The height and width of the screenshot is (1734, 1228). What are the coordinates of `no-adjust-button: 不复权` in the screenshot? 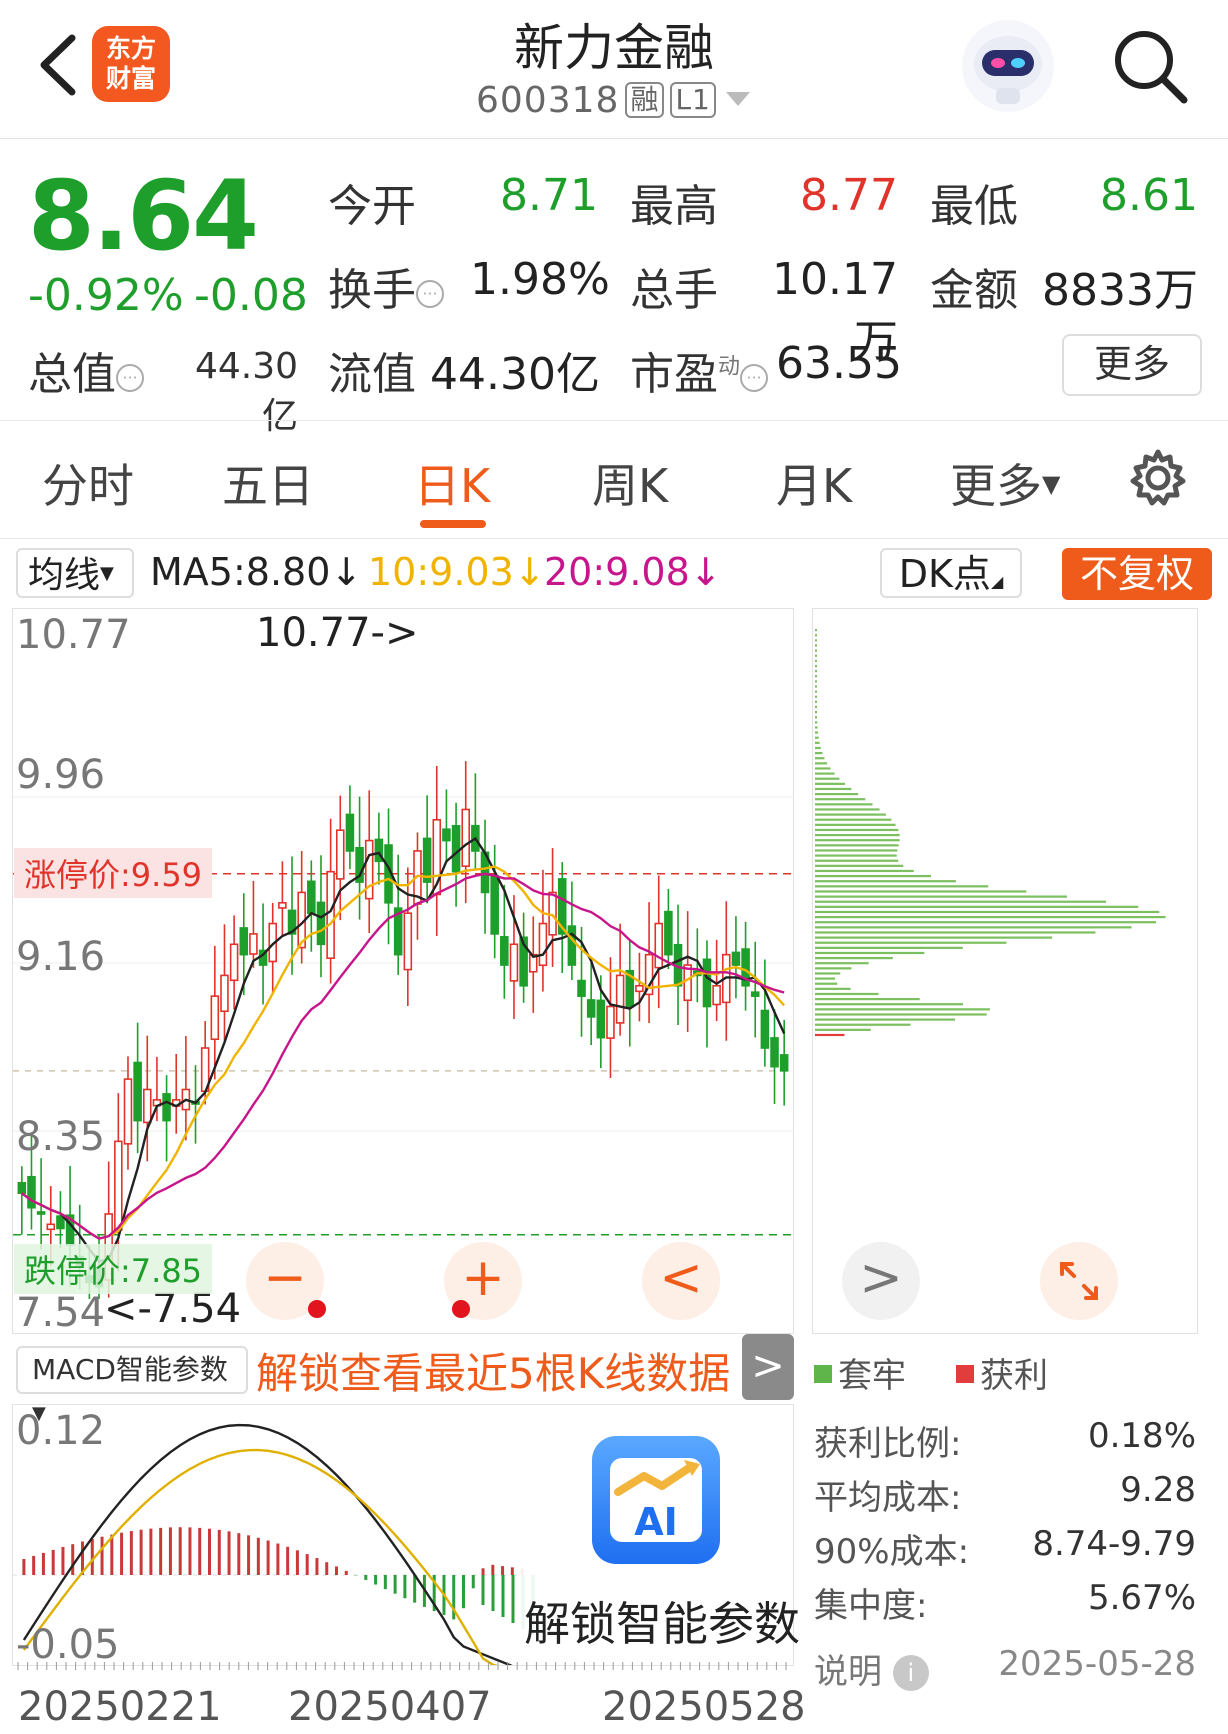 It's located at (1137, 574).